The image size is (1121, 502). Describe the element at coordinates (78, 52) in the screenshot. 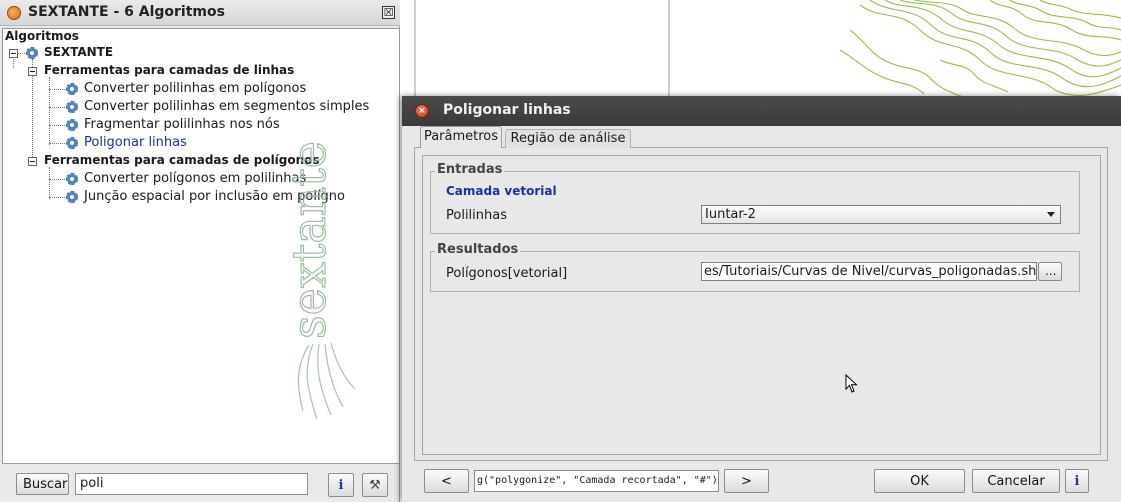

I see `tree-root-sextante: SEXTANTE` at that location.